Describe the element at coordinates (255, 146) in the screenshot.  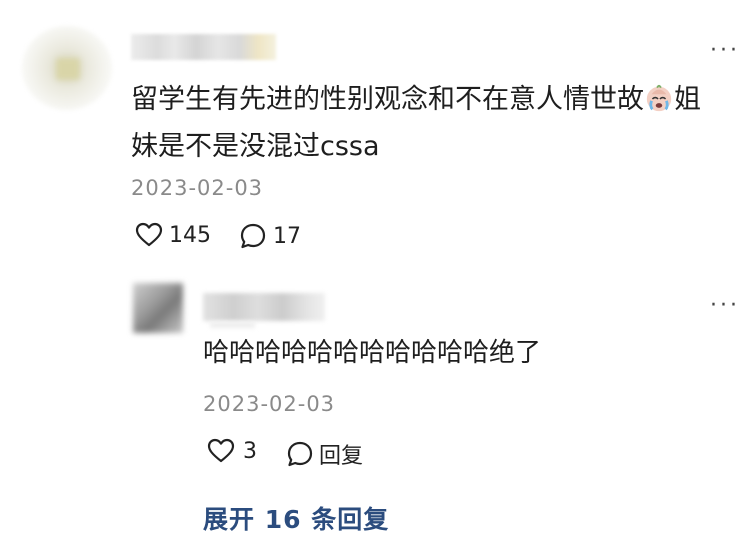
I see `comment-text-line2: 妹是不是没混过cssa` at that location.